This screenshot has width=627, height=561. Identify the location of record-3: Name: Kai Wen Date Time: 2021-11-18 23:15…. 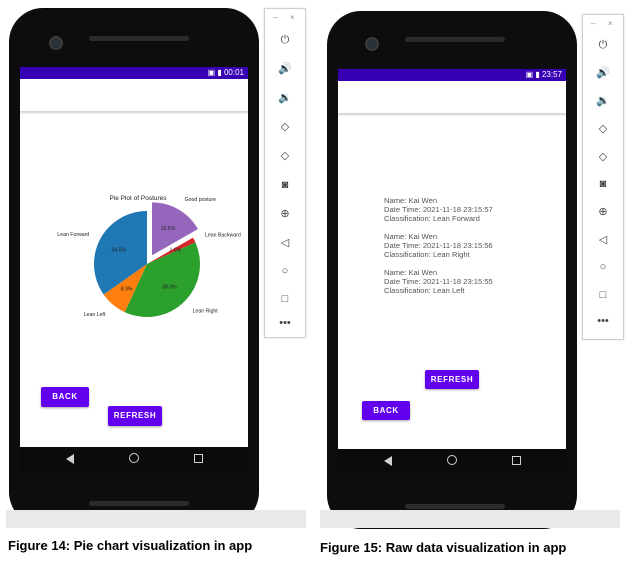
(438, 281).